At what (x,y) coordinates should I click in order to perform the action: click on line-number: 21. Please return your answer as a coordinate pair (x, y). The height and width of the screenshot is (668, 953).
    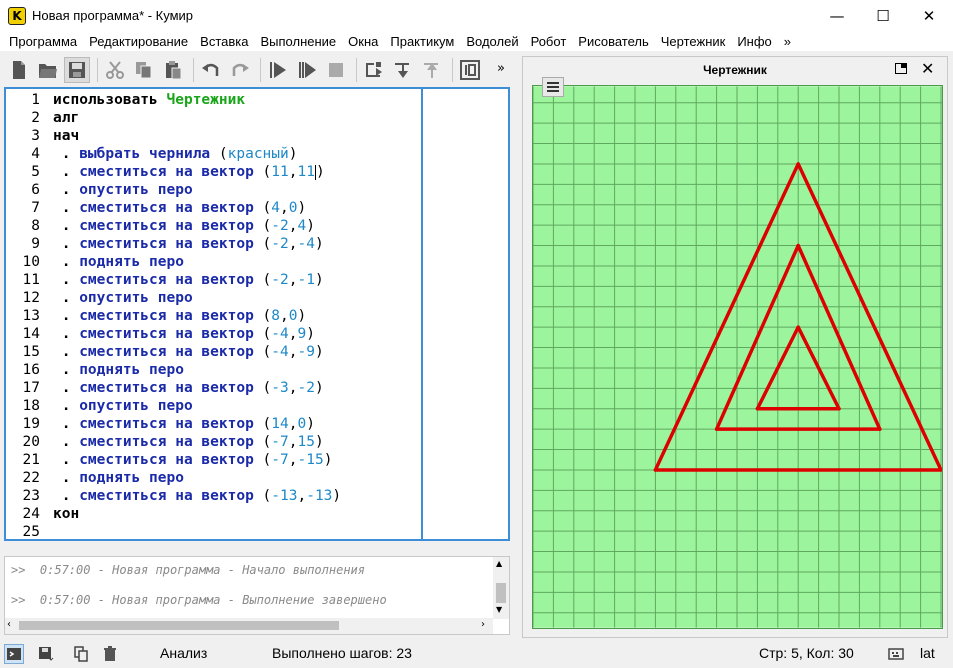
    Looking at the image, I should click on (31, 460).